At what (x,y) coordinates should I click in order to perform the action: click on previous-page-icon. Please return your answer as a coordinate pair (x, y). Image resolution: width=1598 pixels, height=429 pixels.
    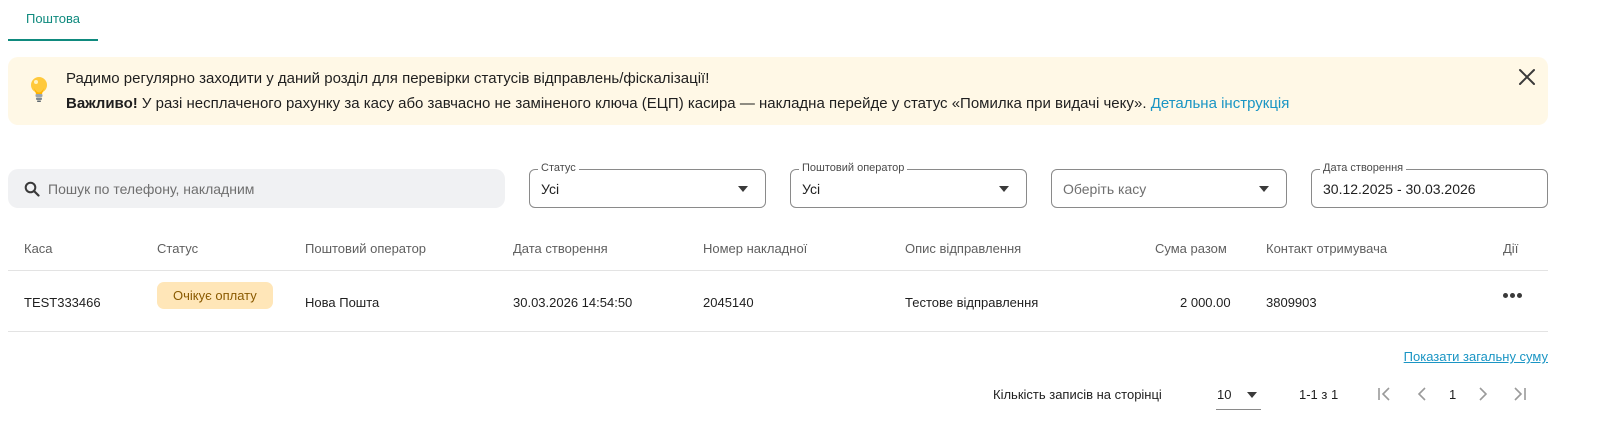
    Looking at the image, I should click on (1423, 394).